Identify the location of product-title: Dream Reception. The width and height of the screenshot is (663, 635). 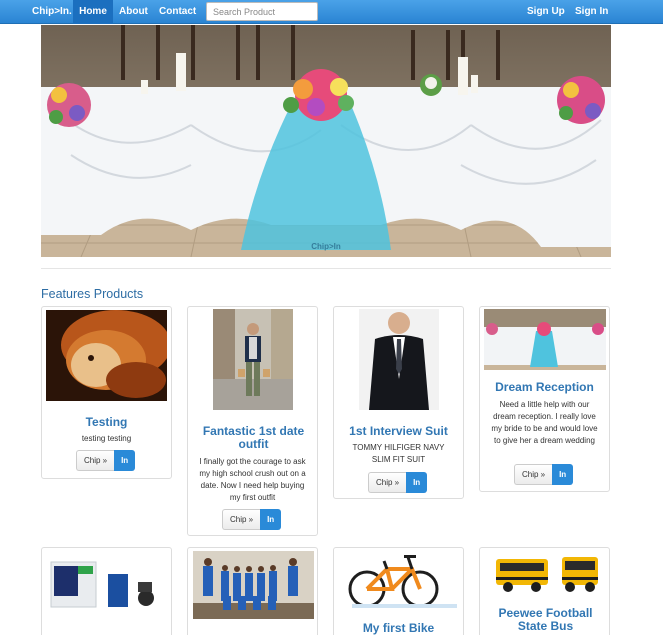
(544, 387).